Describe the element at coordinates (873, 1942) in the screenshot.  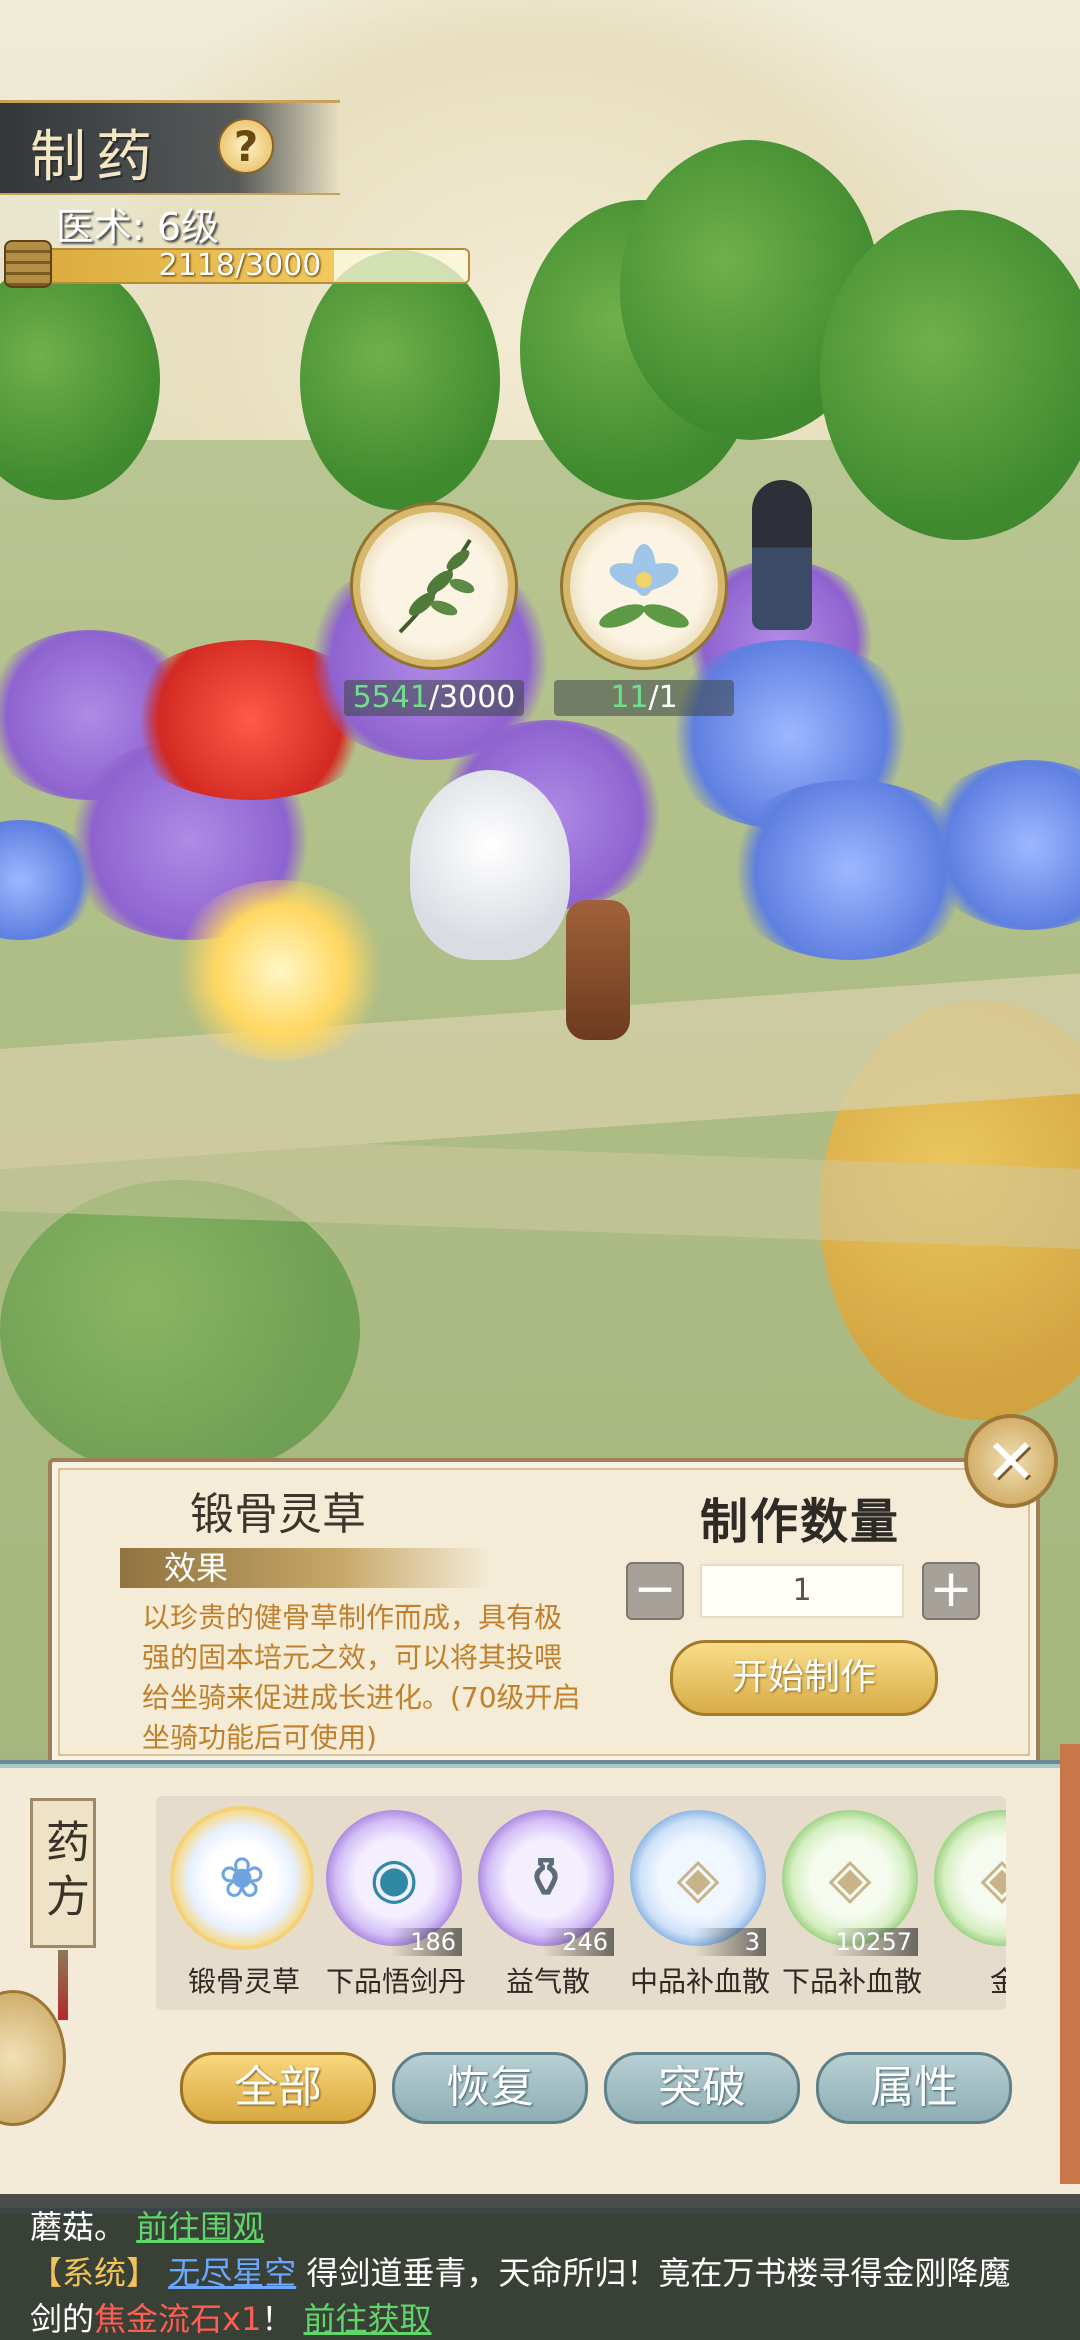
I see `recipe-slot-count: 10257` at that location.